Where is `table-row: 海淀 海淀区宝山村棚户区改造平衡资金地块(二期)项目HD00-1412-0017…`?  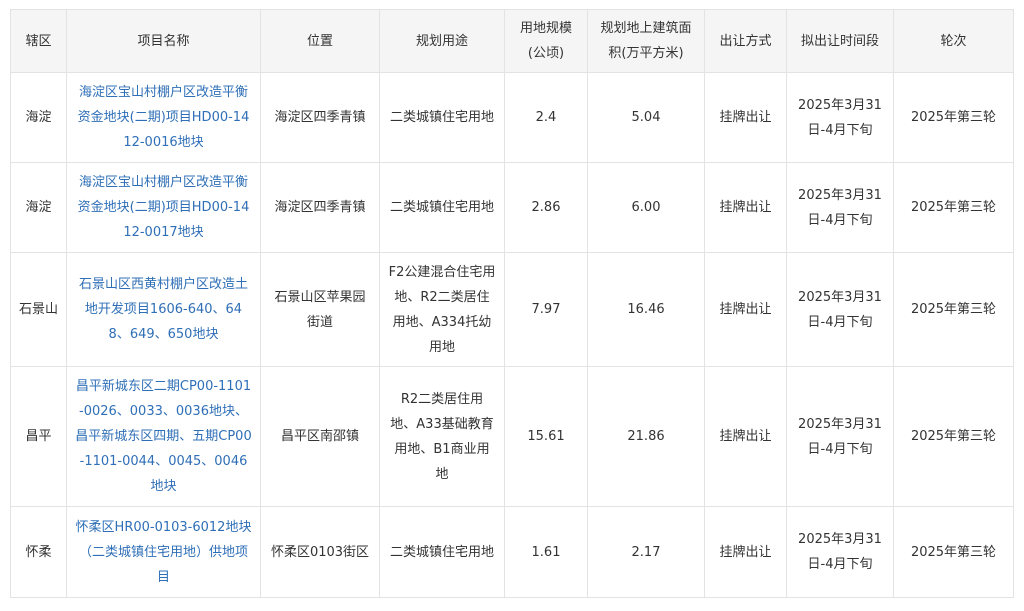 table-row: 海淀 海淀区宝山村棚户区改造平衡资金地块(二期)项目HD00-1412-0017… is located at coordinates (512, 207).